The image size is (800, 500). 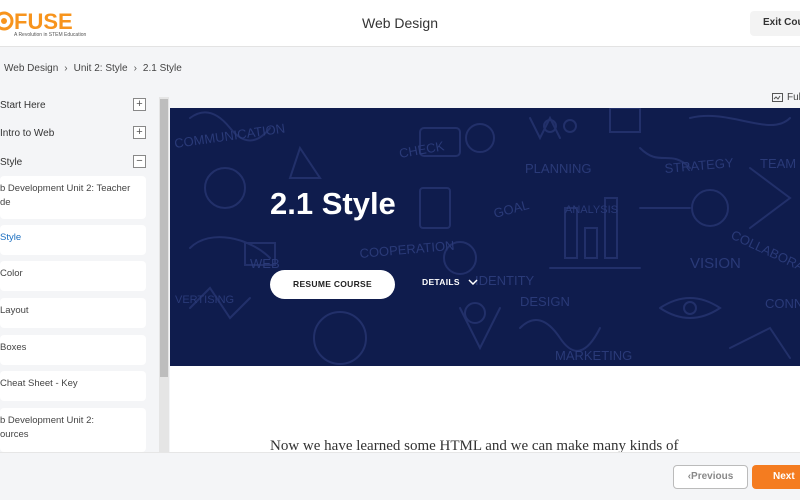 What do you see at coordinates (23, 105) in the screenshot?
I see `unit-label: Start Here` at bounding box center [23, 105].